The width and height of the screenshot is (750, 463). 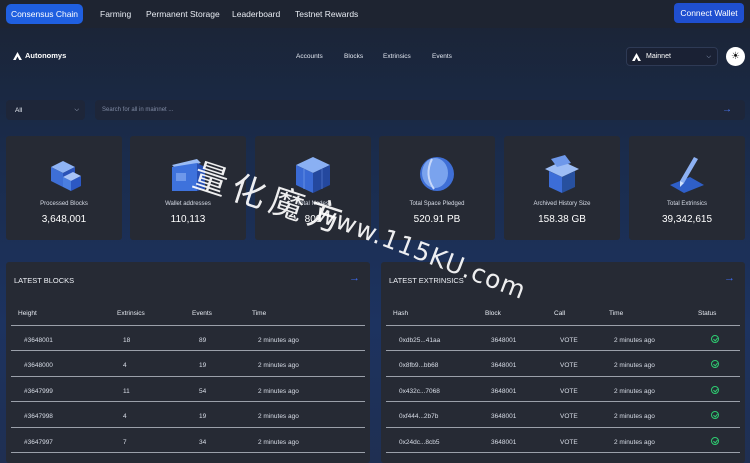 I want to click on extrinsic-hash-link: 0x432c...7068, so click(x=419, y=391).